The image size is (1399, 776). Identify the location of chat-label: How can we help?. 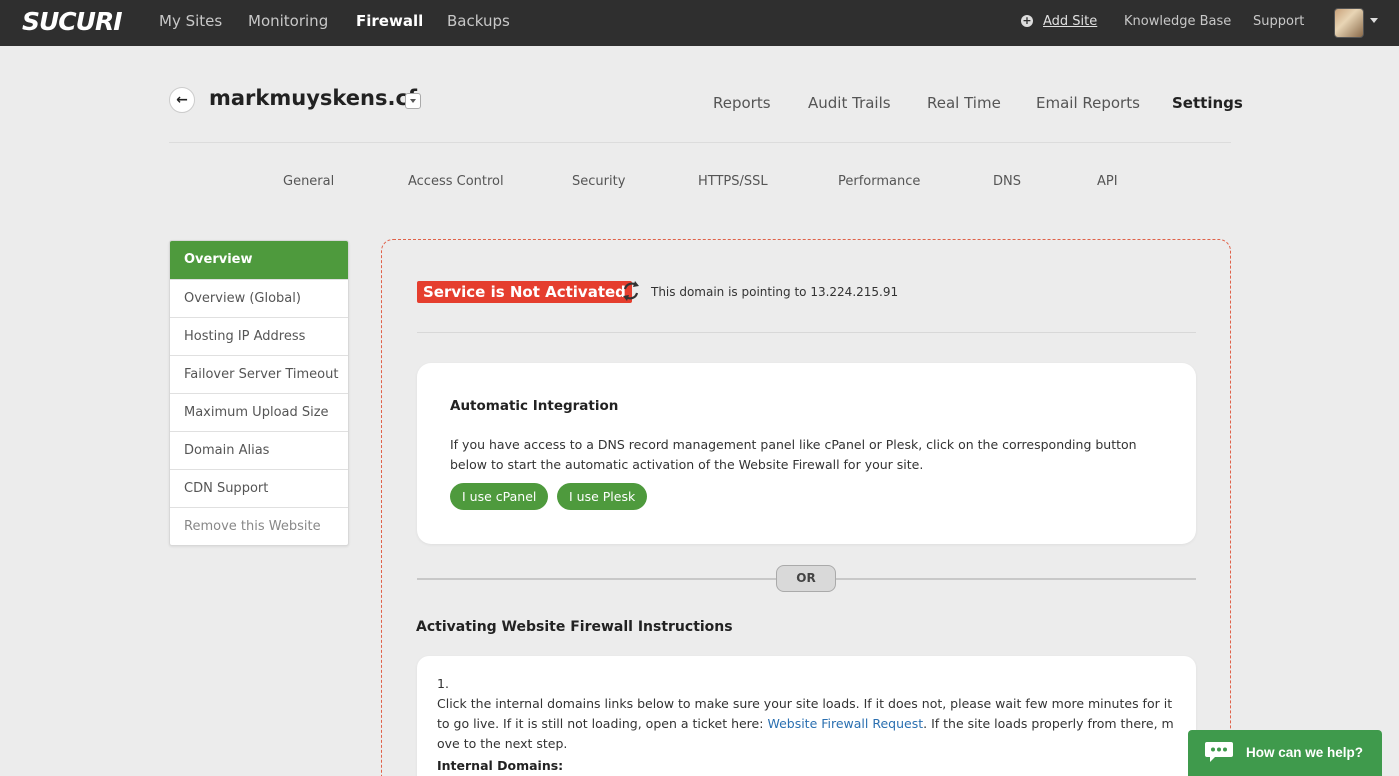
(1305, 752).